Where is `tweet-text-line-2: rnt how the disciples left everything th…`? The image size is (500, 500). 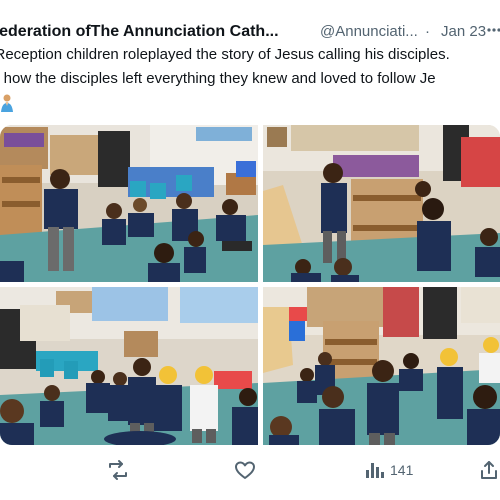
tweet-text-line-2: rnt how the disciples left everything th… is located at coordinates (218, 78).